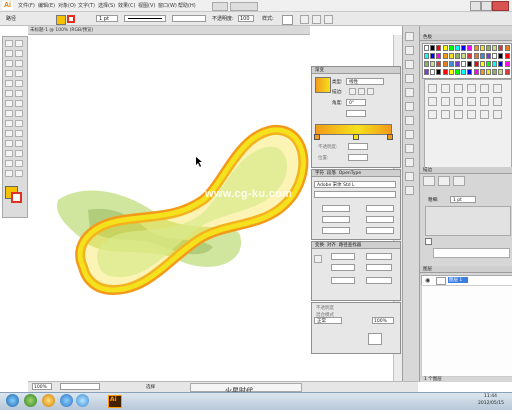  I want to click on y-position-field, so click(343, 267).